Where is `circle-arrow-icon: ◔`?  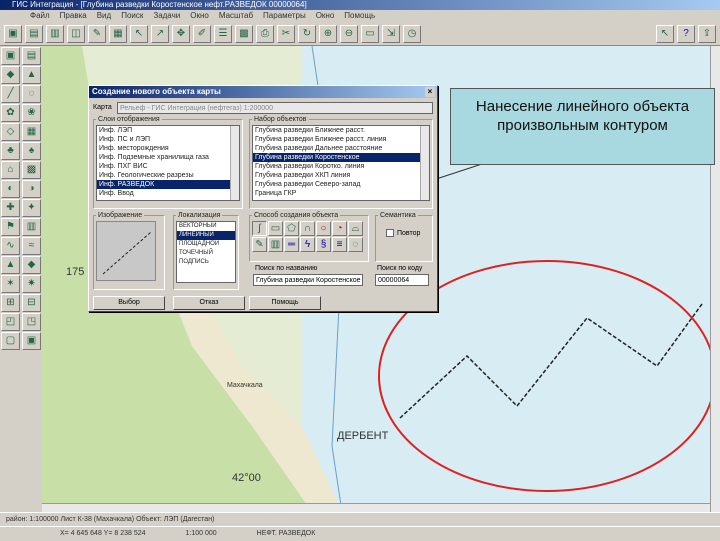
circle-arrow-icon: ◔ is located at coordinates (339, 228).